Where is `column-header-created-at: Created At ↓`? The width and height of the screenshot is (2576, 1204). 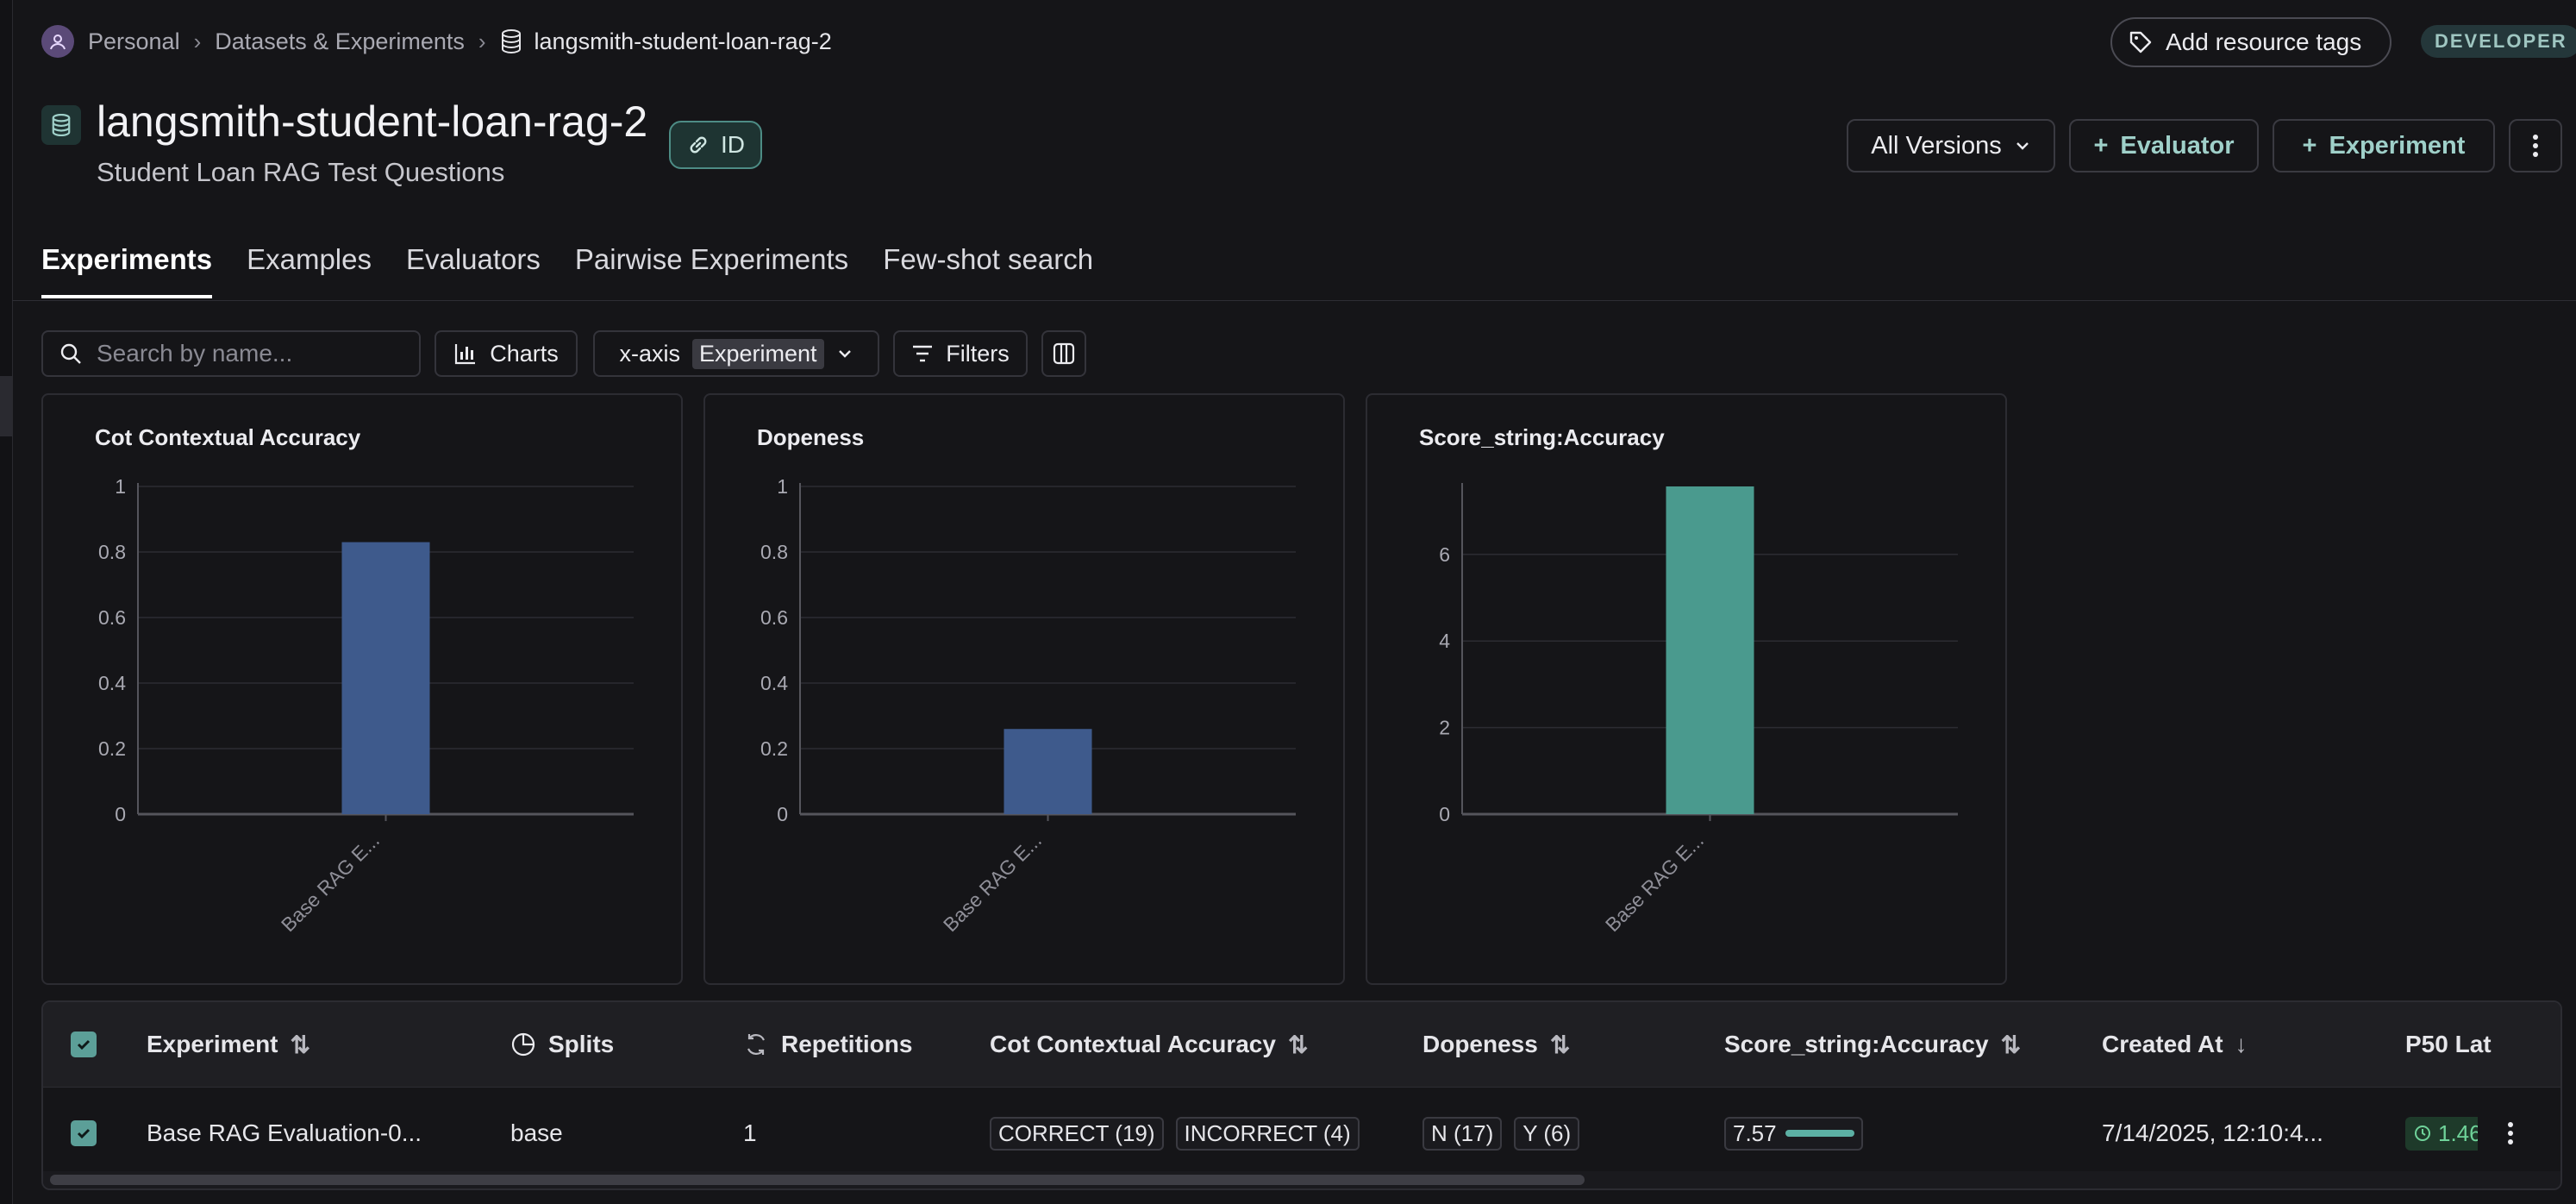
column-header-created-at: Created At ↓ is located at coordinates (2175, 1044).